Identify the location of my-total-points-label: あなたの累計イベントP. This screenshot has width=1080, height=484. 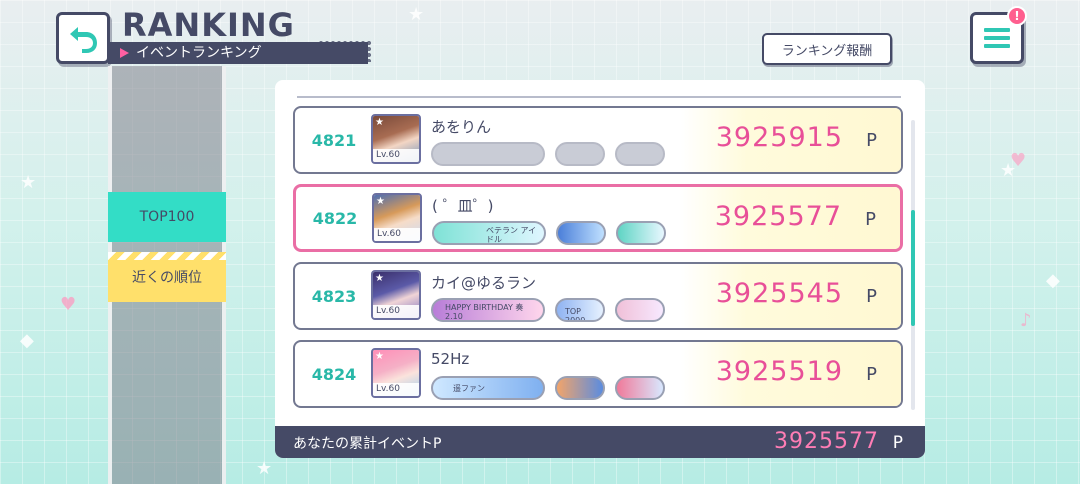
(367, 444).